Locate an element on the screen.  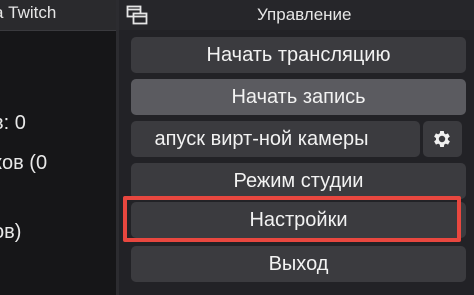
stat-line-2: ков (0 is located at coordinates (24, 163).